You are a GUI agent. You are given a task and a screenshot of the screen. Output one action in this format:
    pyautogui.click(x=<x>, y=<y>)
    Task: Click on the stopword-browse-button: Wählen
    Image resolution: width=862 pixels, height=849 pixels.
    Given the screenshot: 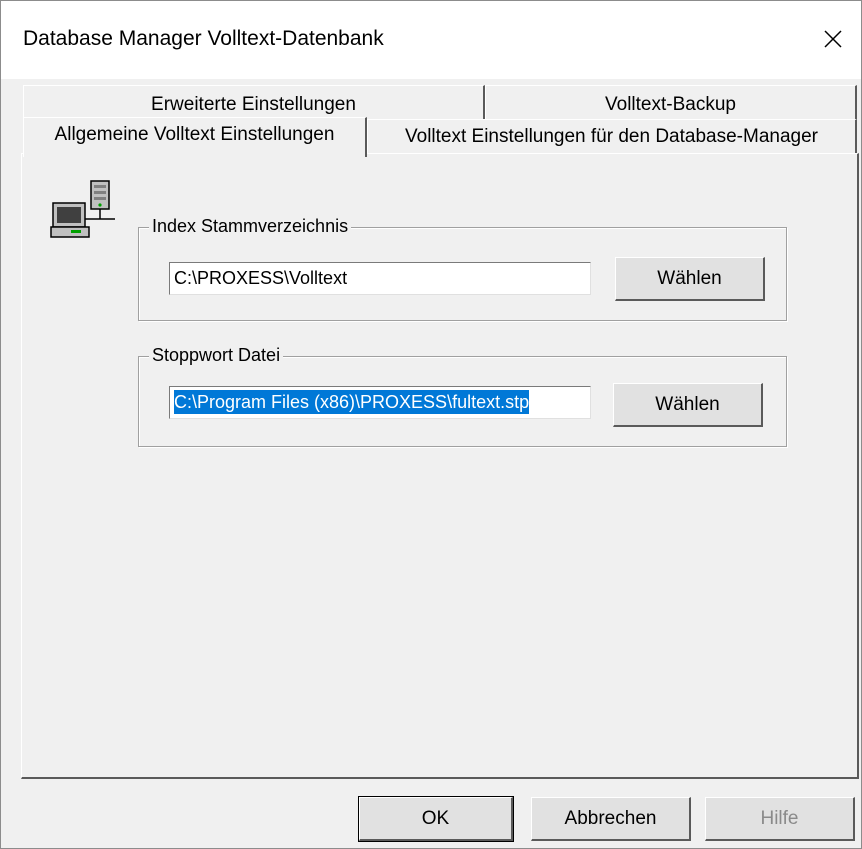 What is the action you would take?
    pyautogui.click(x=688, y=405)
    